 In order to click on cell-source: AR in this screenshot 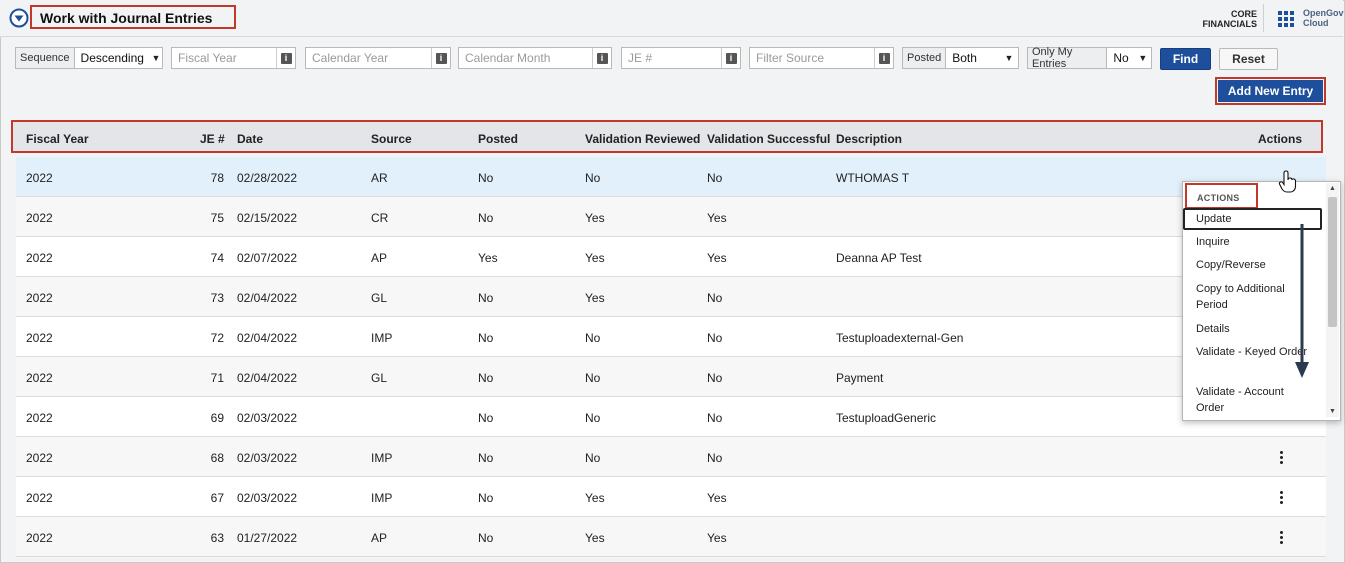, I will do `click(379, 178)`.